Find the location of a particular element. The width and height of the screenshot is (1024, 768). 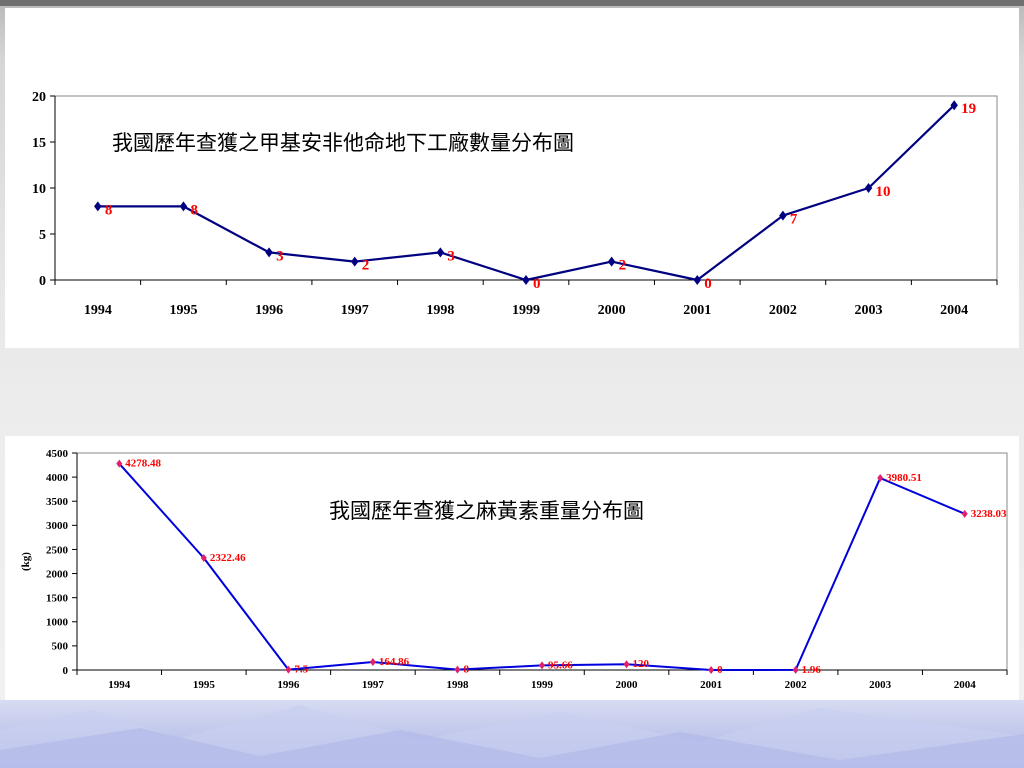

data-label: 4278.48 is located at coordinates (143, 464).